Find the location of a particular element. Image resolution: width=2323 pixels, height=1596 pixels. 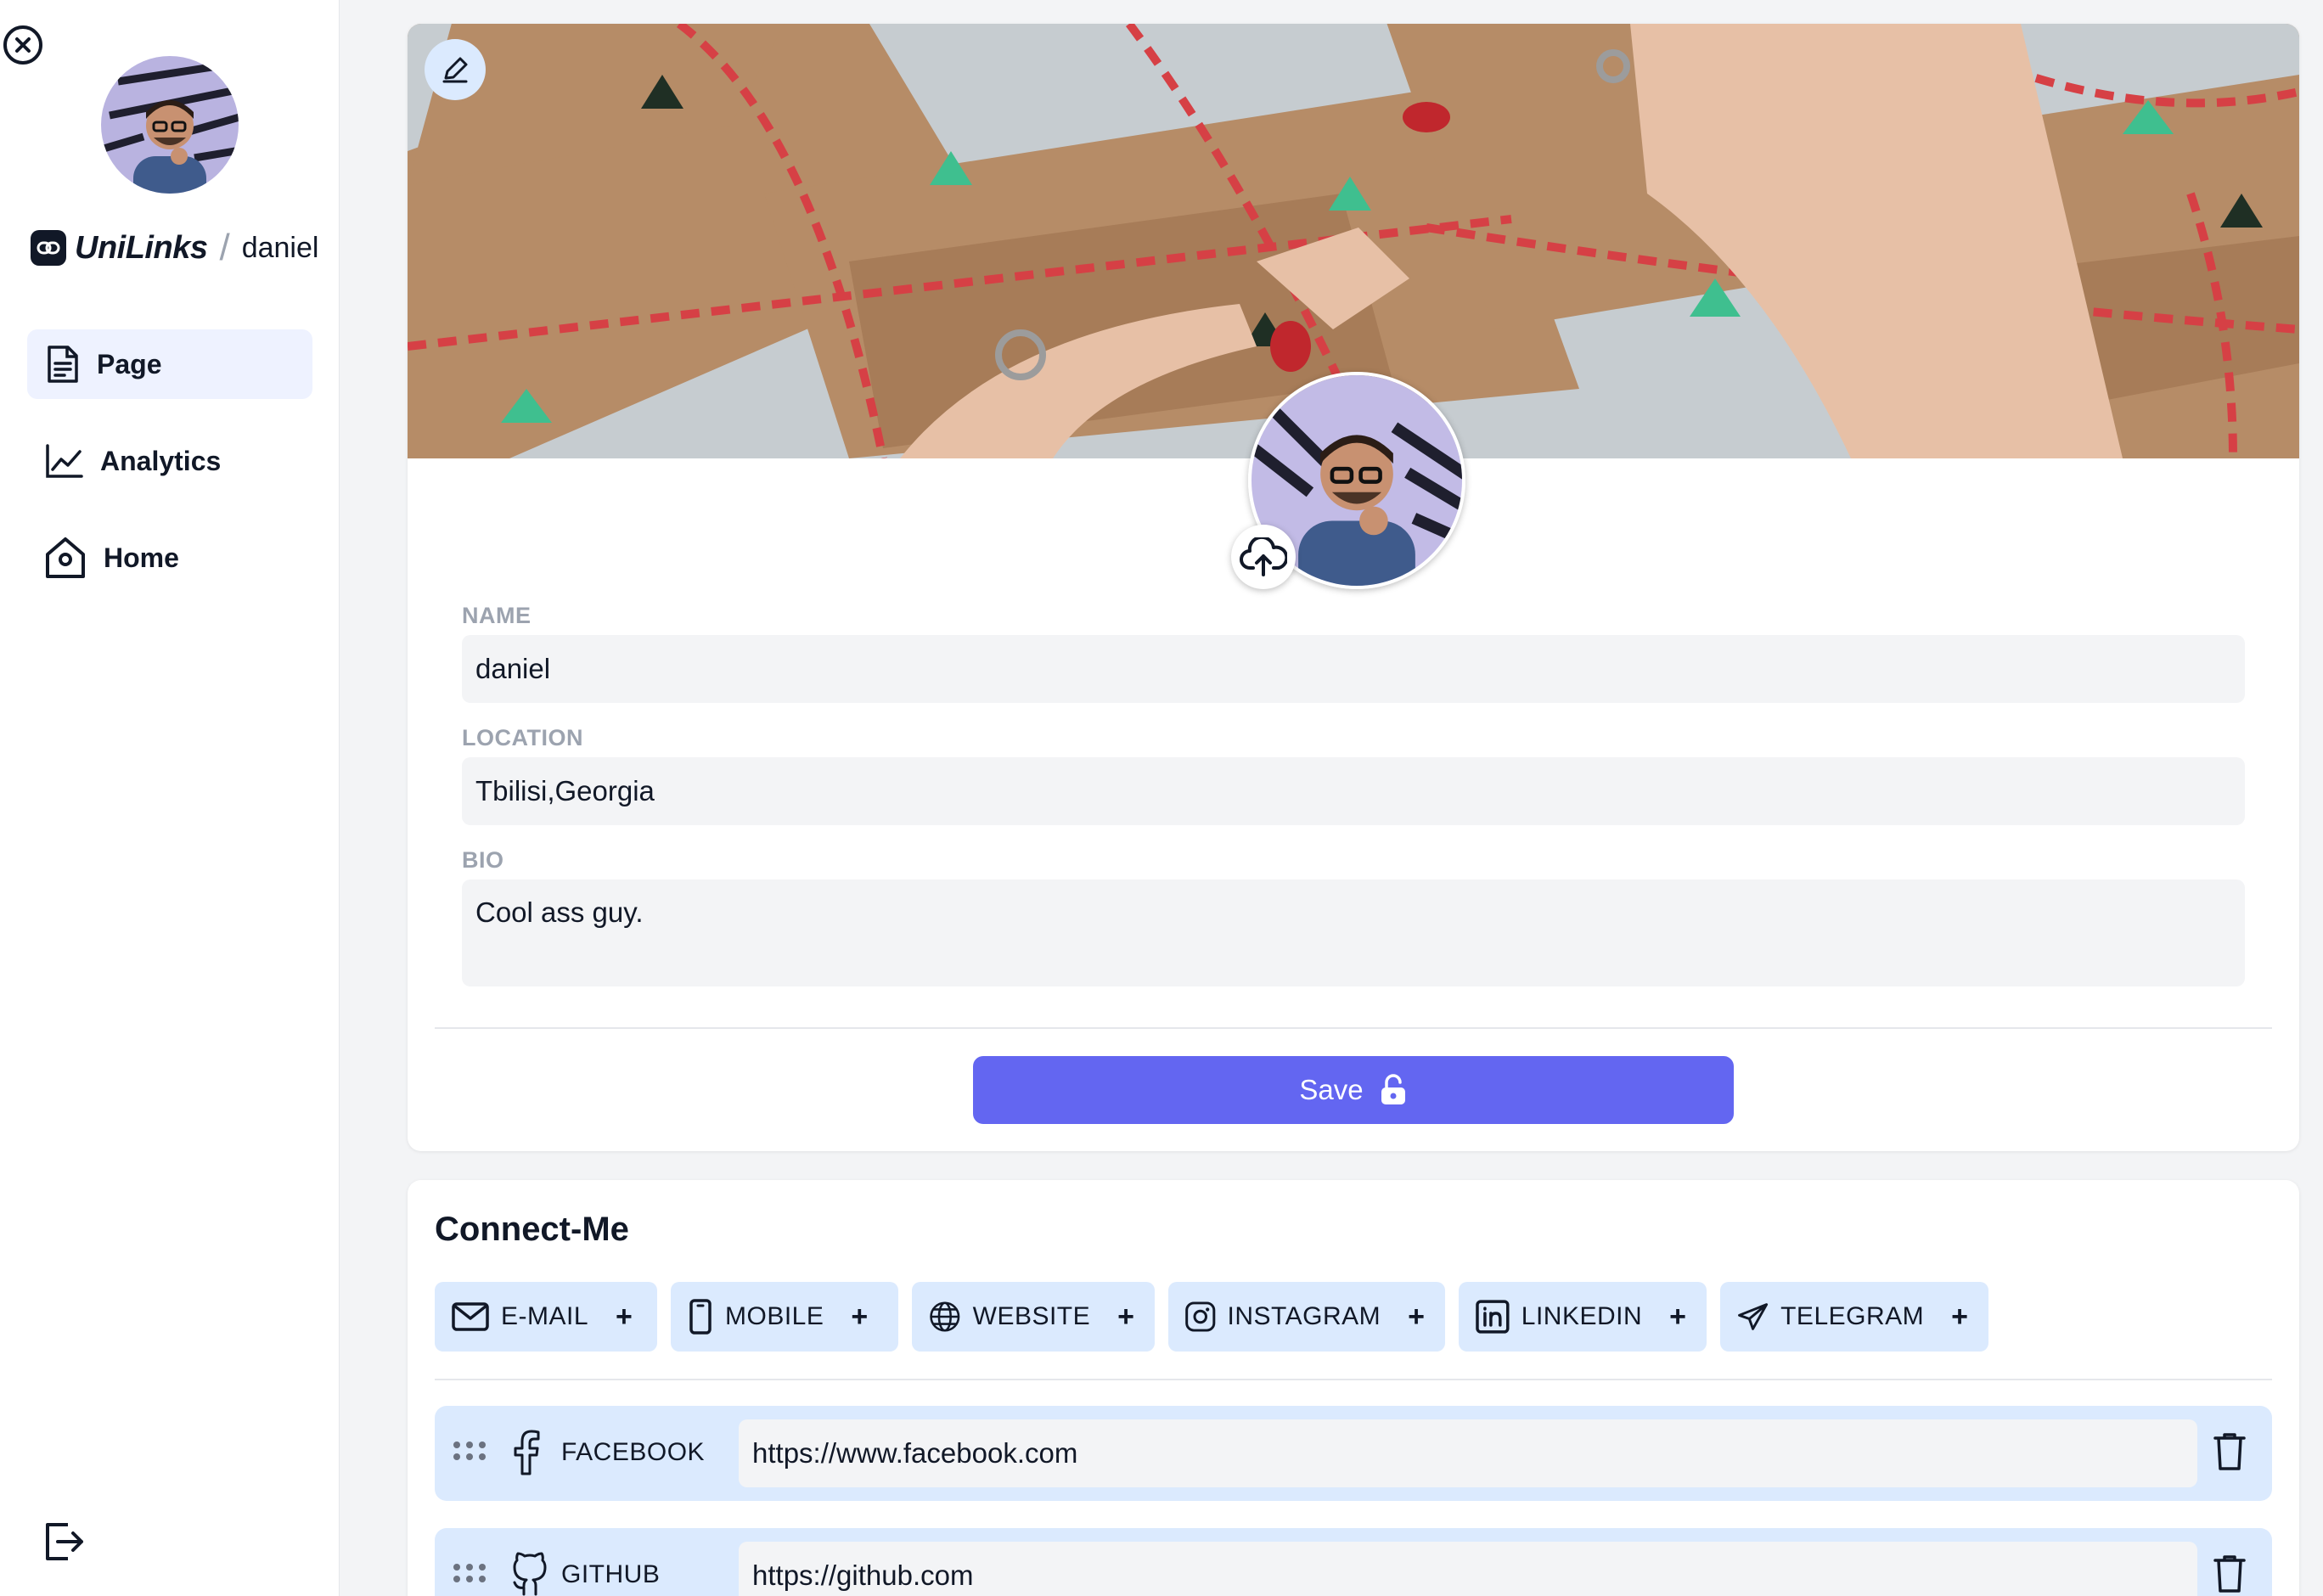

facebook-url-input is located at coordinates (1468, 1453).